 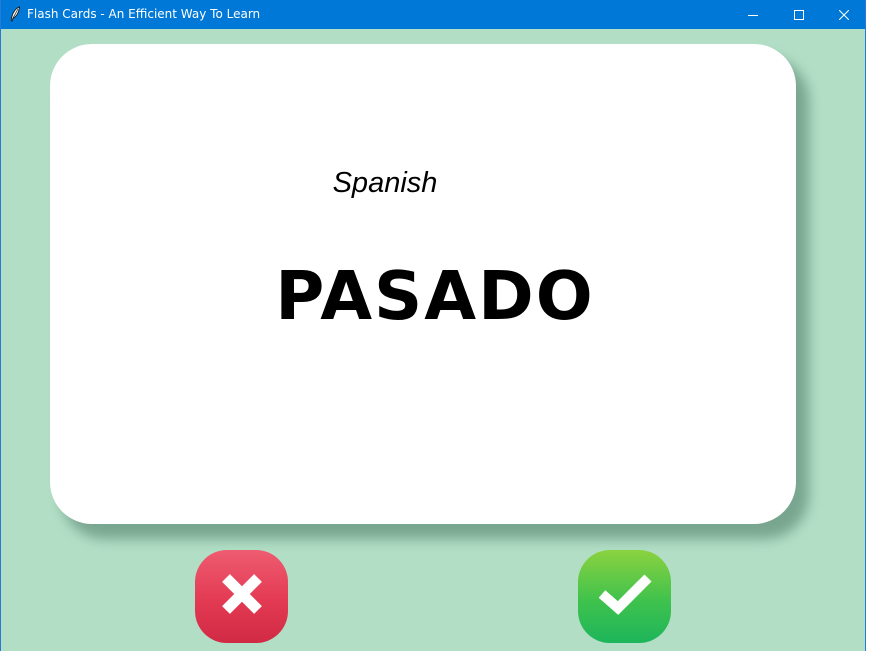 I want to click on close-icon, so click(x=844, y=14).